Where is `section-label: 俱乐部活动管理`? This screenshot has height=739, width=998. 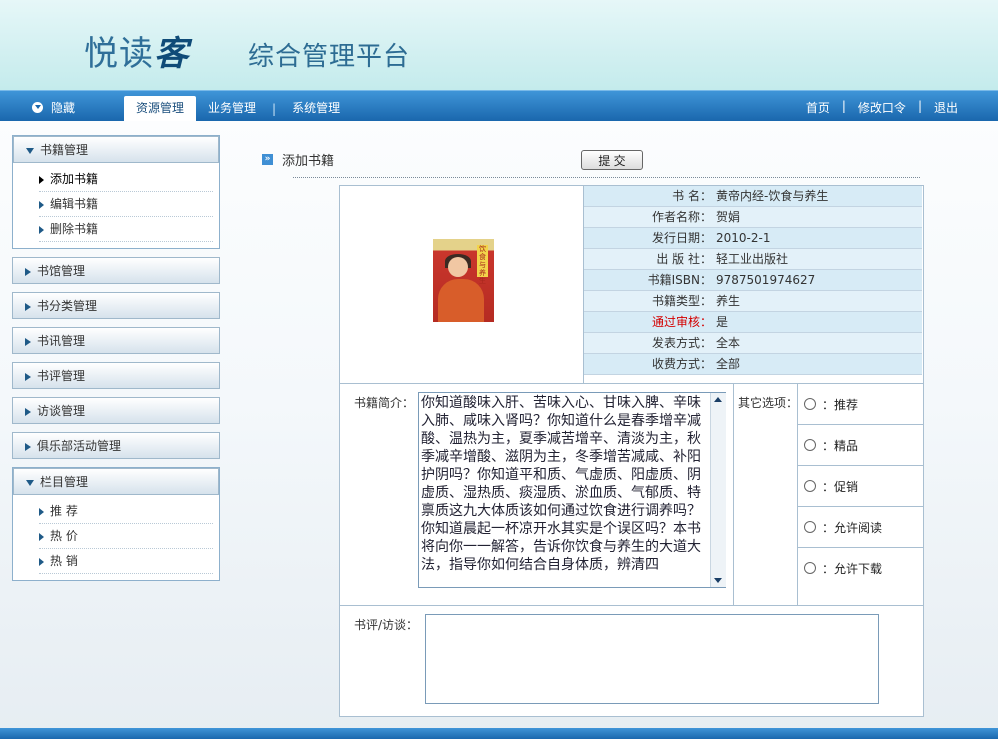
section-label: 俱乐部活动管理 is located at coordinates (79, 446).